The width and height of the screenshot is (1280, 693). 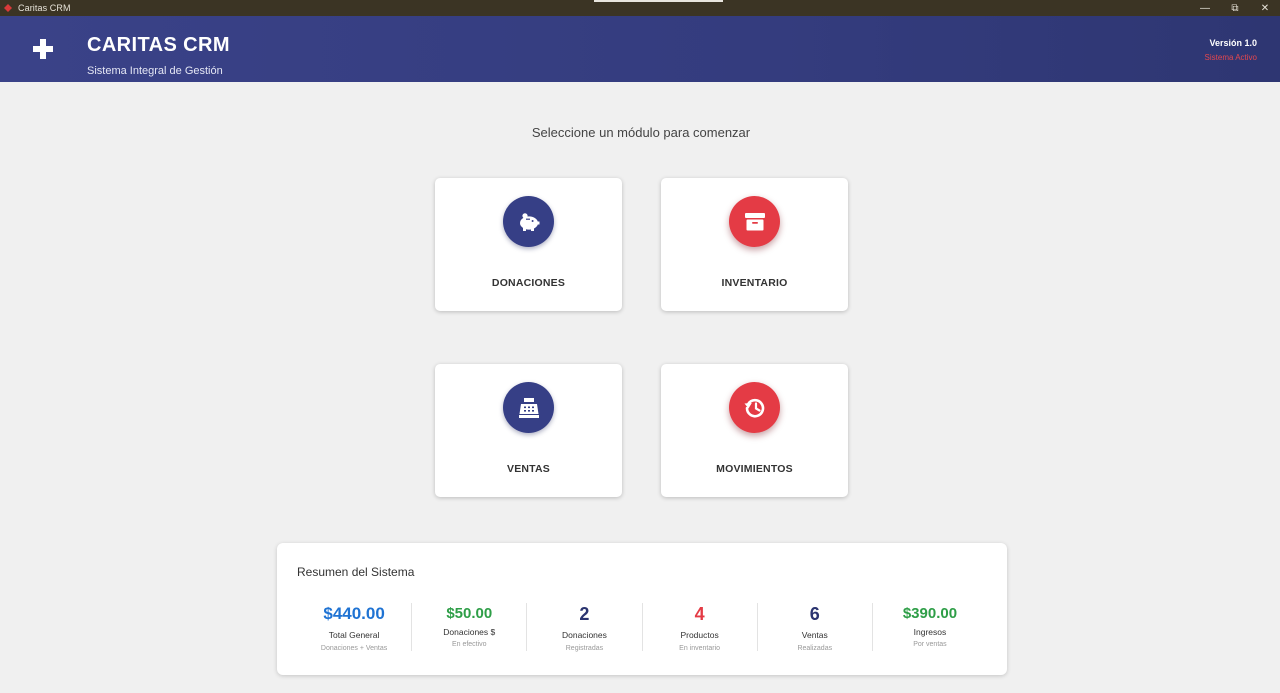 I want to click on piggy-bank-icon, so click(x=529, y=221).